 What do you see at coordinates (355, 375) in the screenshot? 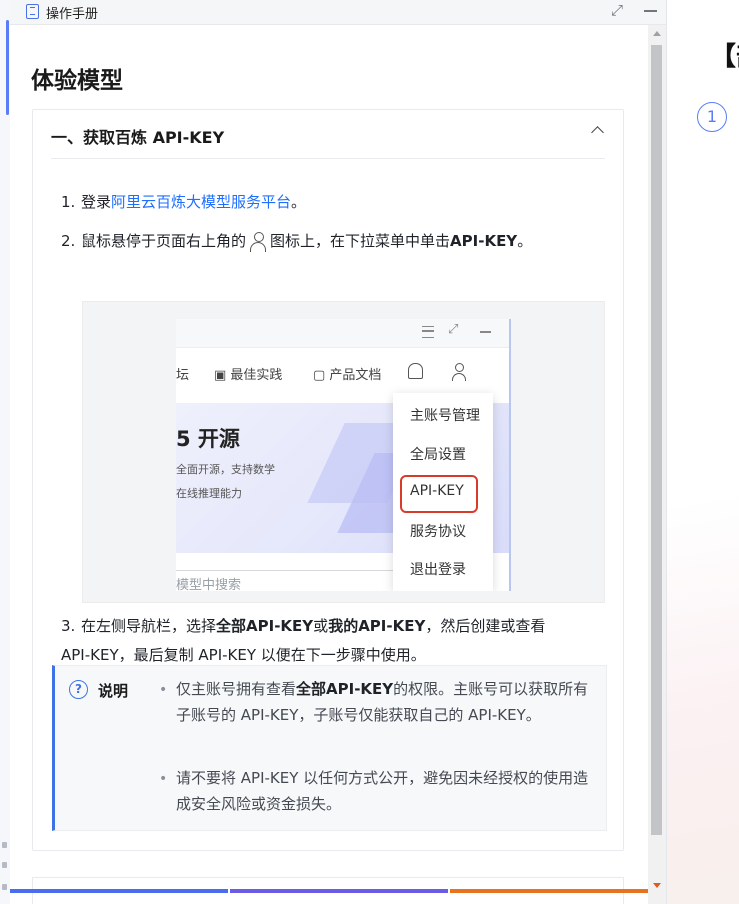
I see `nav-label: 产品文档` at bounding box center [355, 375].